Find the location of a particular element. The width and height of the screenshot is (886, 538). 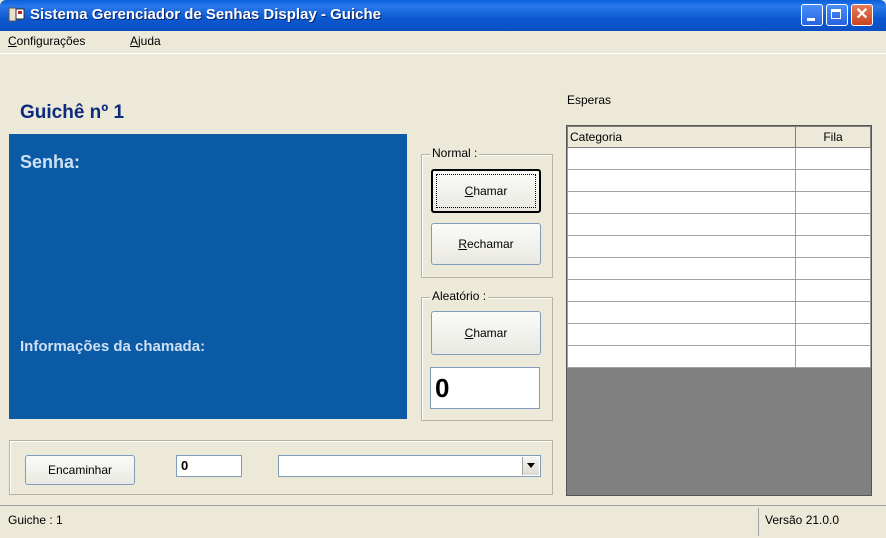

menu-configuracoes-accel: C is located at coordinates (12, 41).